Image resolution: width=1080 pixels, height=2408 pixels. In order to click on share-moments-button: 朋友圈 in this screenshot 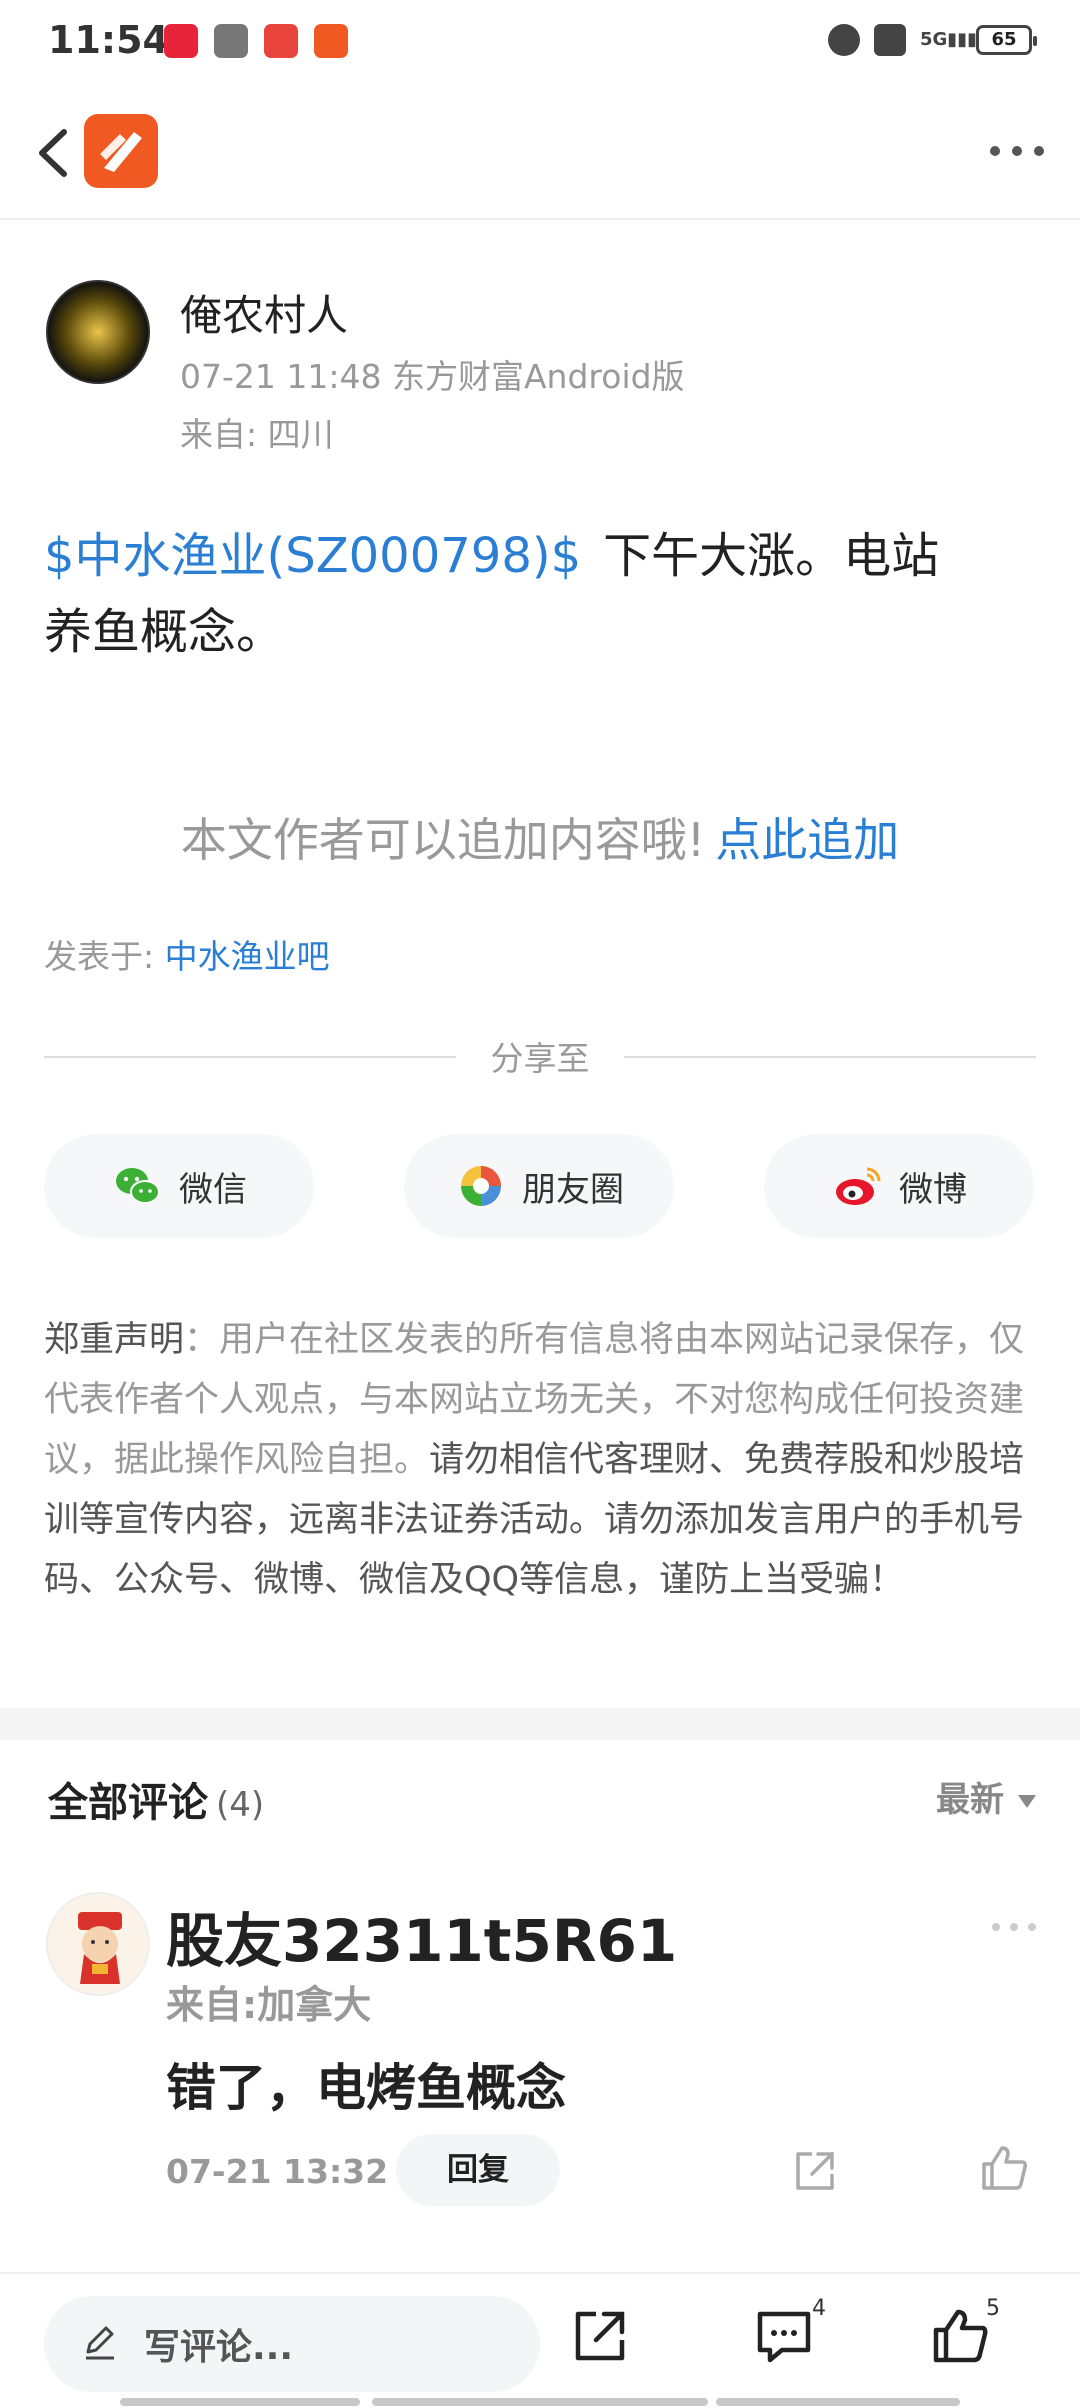, I will do `click(539, 1186)`.